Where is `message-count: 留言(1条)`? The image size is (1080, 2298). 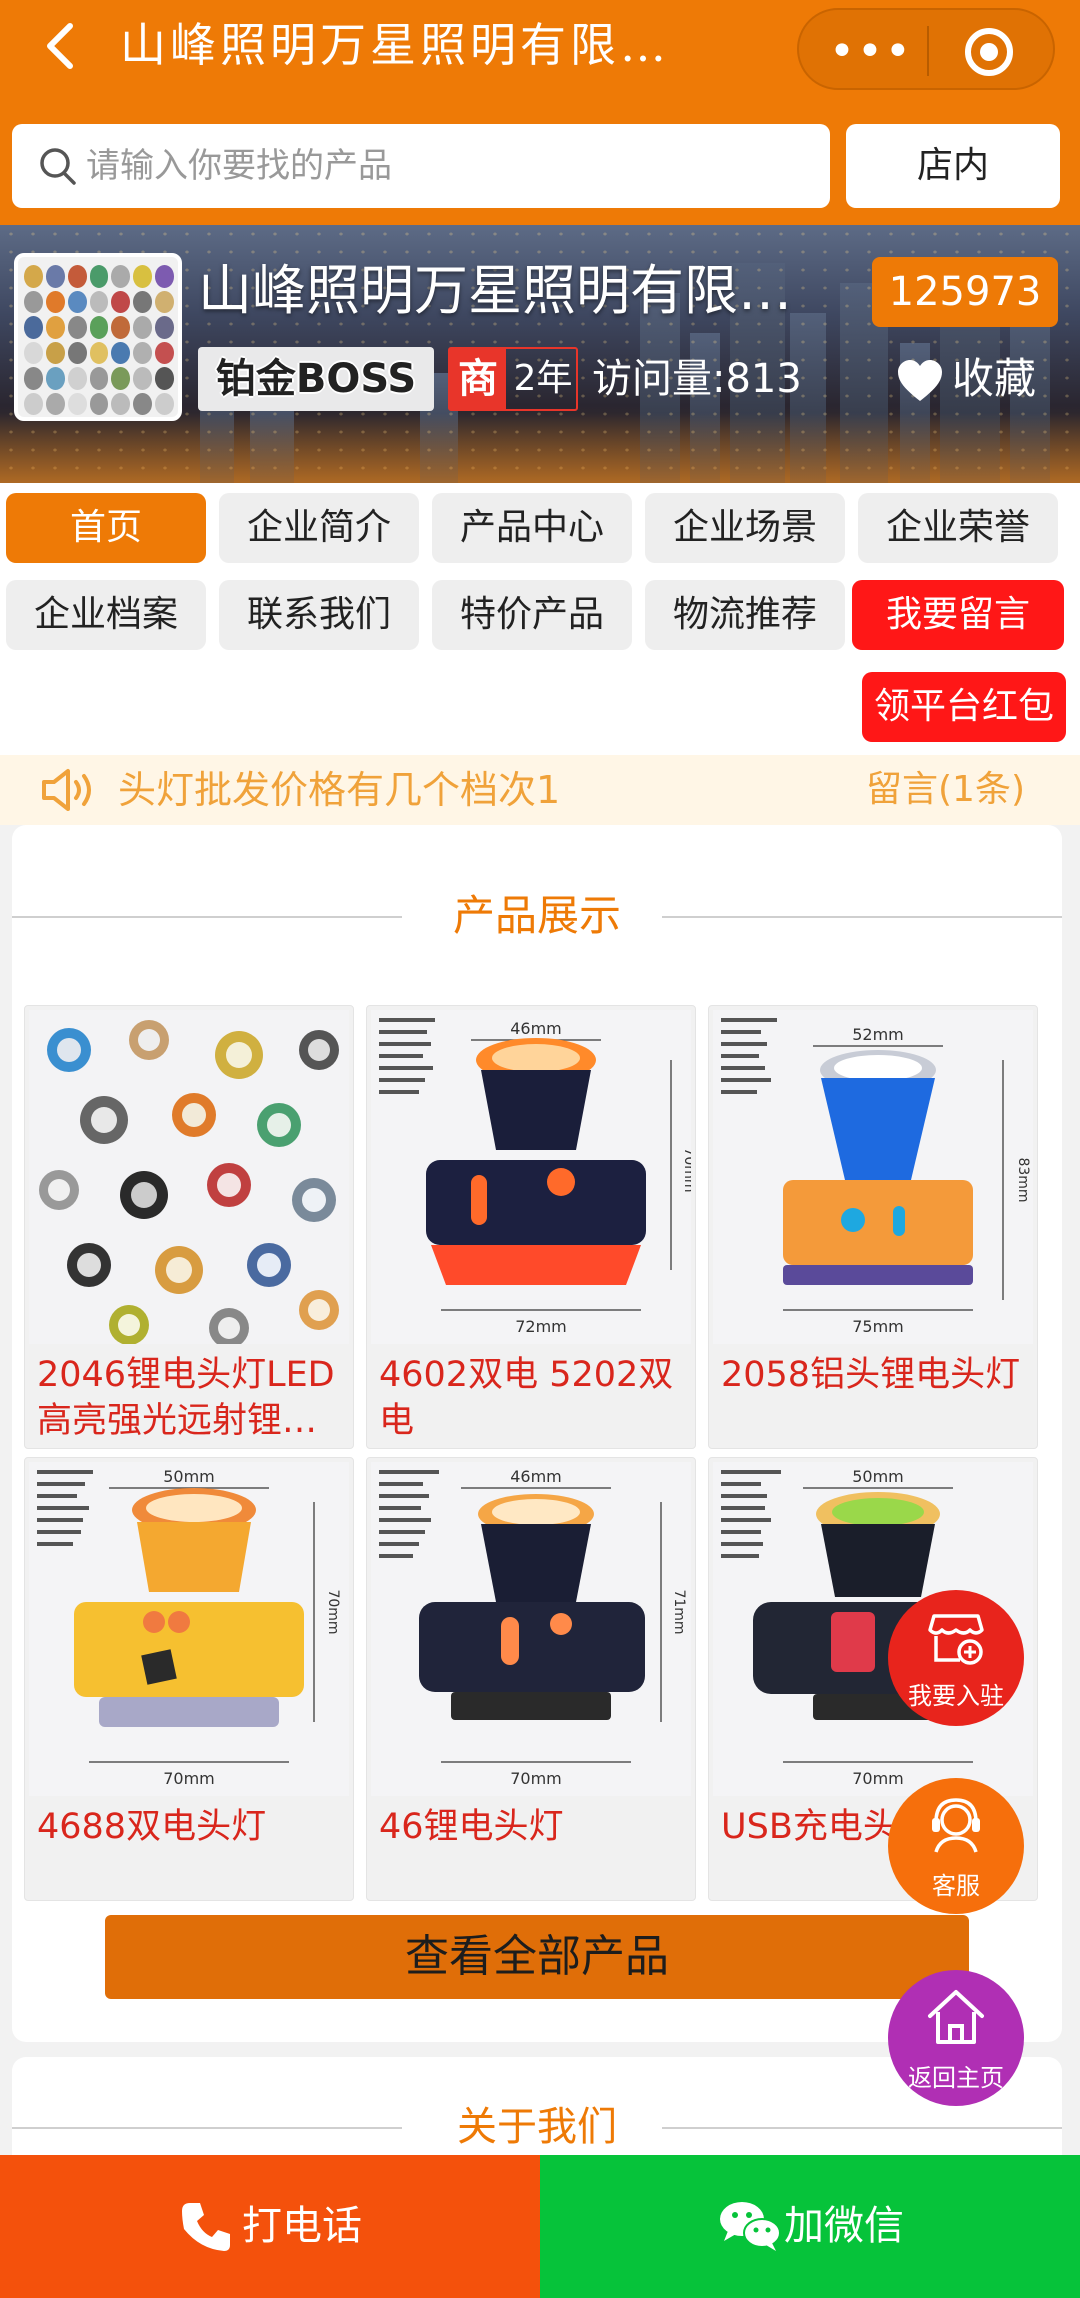
message-count: 留言(1条) is located at coordinates (966, 790).